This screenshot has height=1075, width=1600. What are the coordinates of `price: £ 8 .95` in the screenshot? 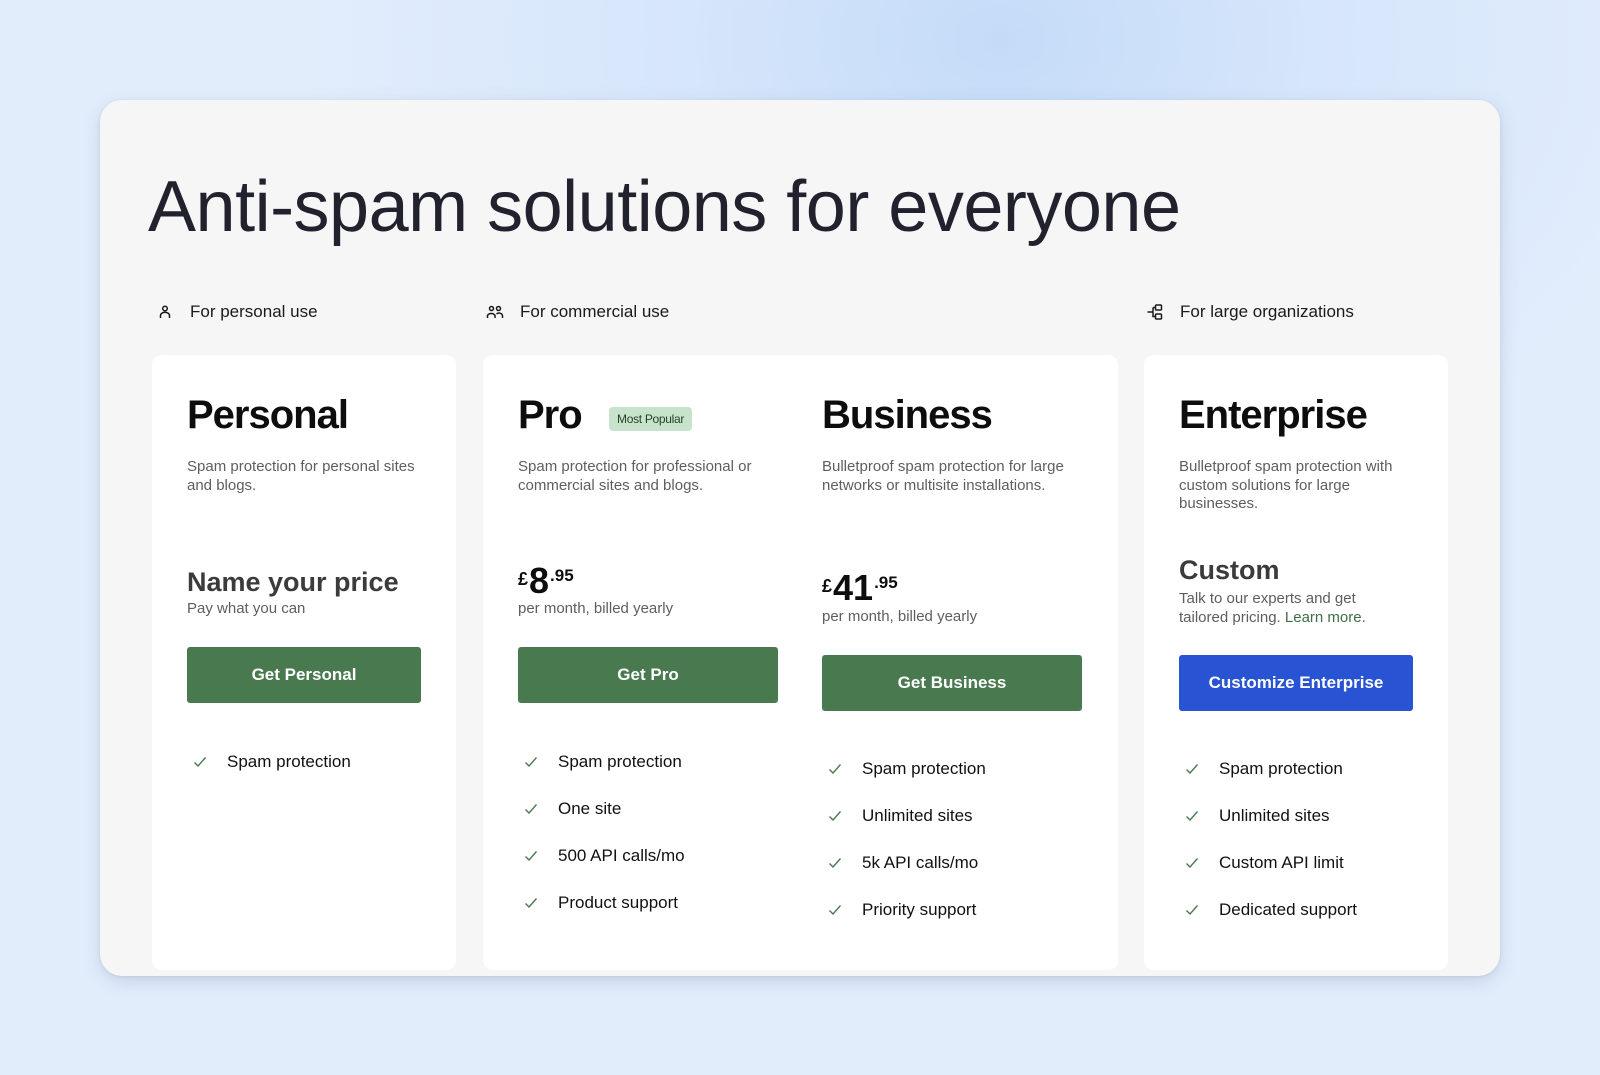 It's located at (546, 581).